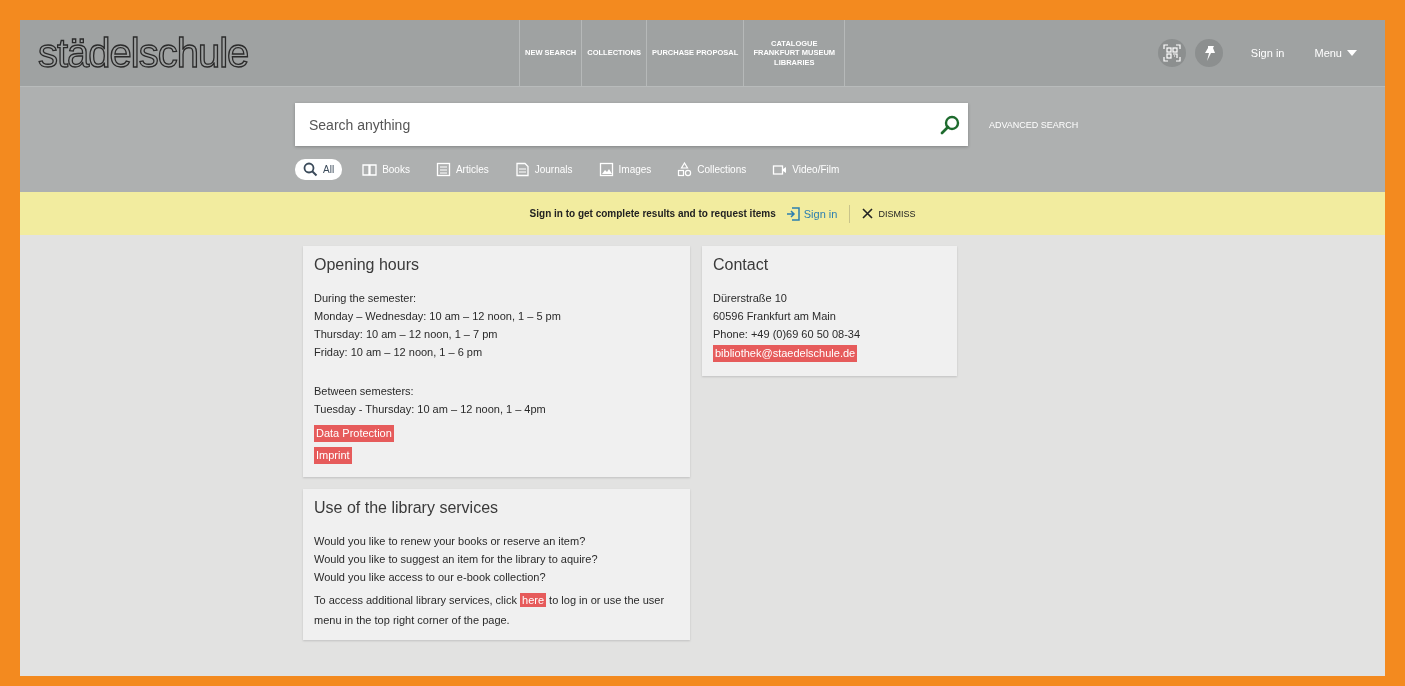 The image size is (1405, 686). Describe the element at coordinates (386, 169) in the screenshot. I see `search-scope-tab: Books` at that location.